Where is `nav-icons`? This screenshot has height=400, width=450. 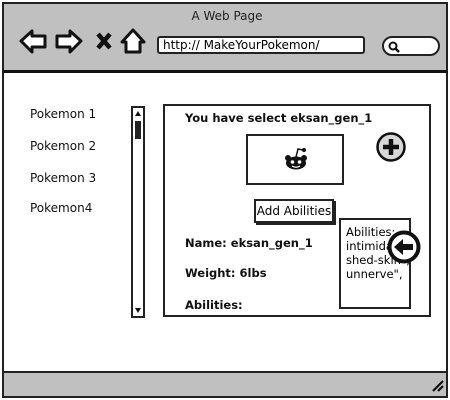 nav-icons is located at coordinates (82, 41).